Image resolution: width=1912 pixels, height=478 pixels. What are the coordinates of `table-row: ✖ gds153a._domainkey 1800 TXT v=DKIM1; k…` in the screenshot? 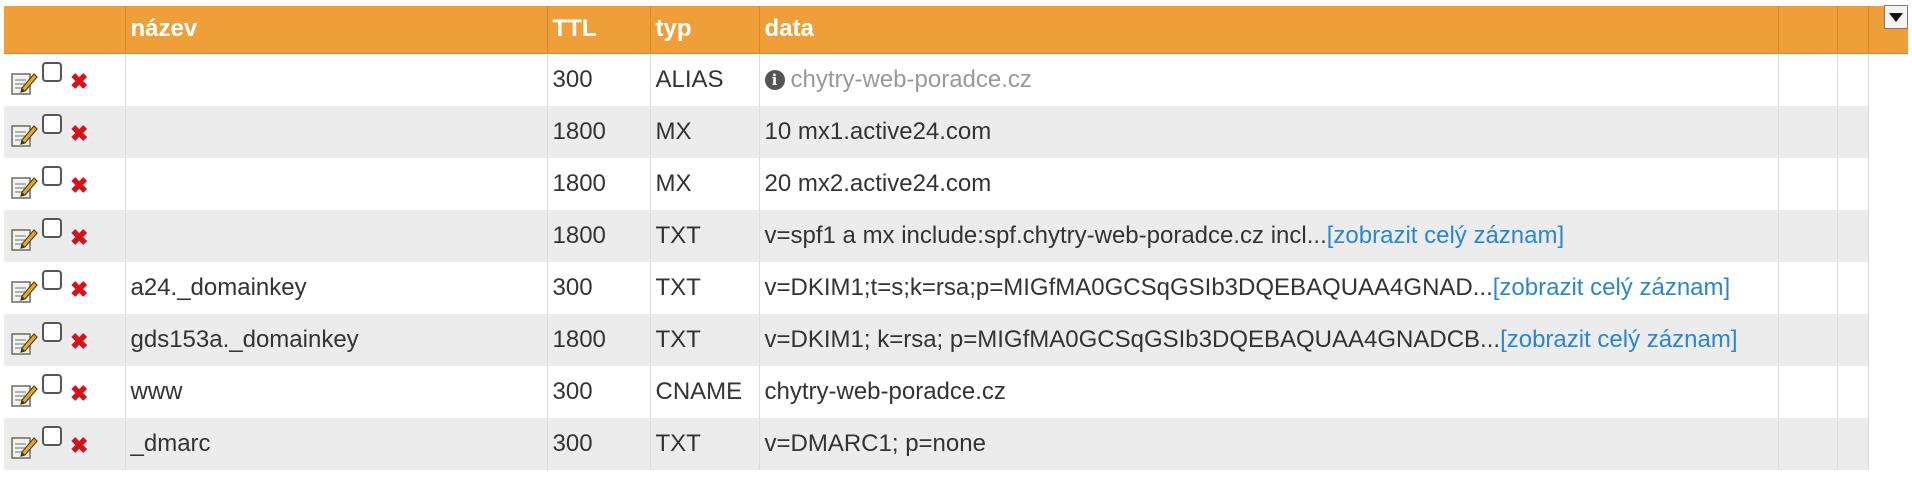 It's located at (956, 339).